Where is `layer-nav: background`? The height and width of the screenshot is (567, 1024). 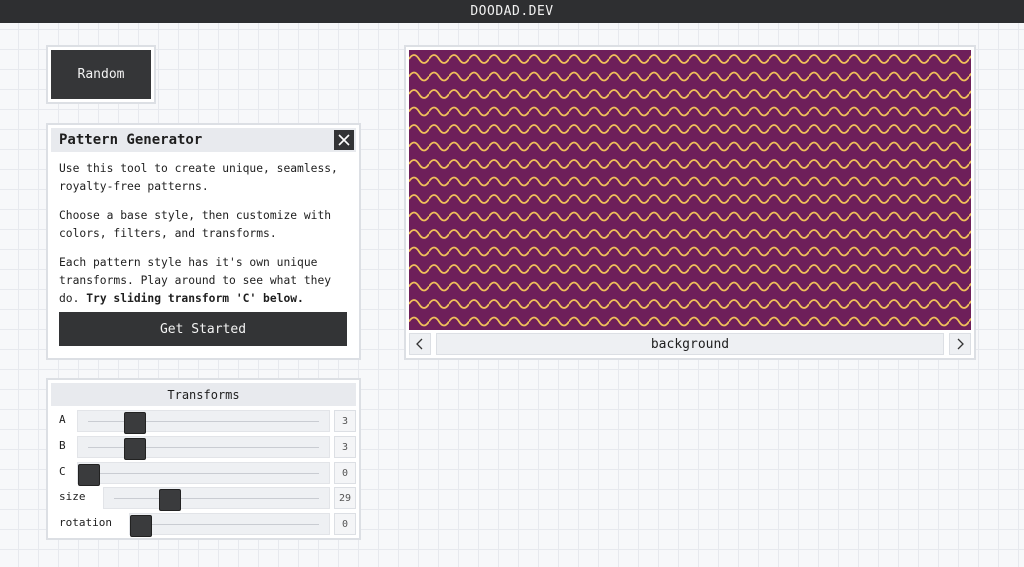
layer-nav: background is located at coordinates (690, 344).